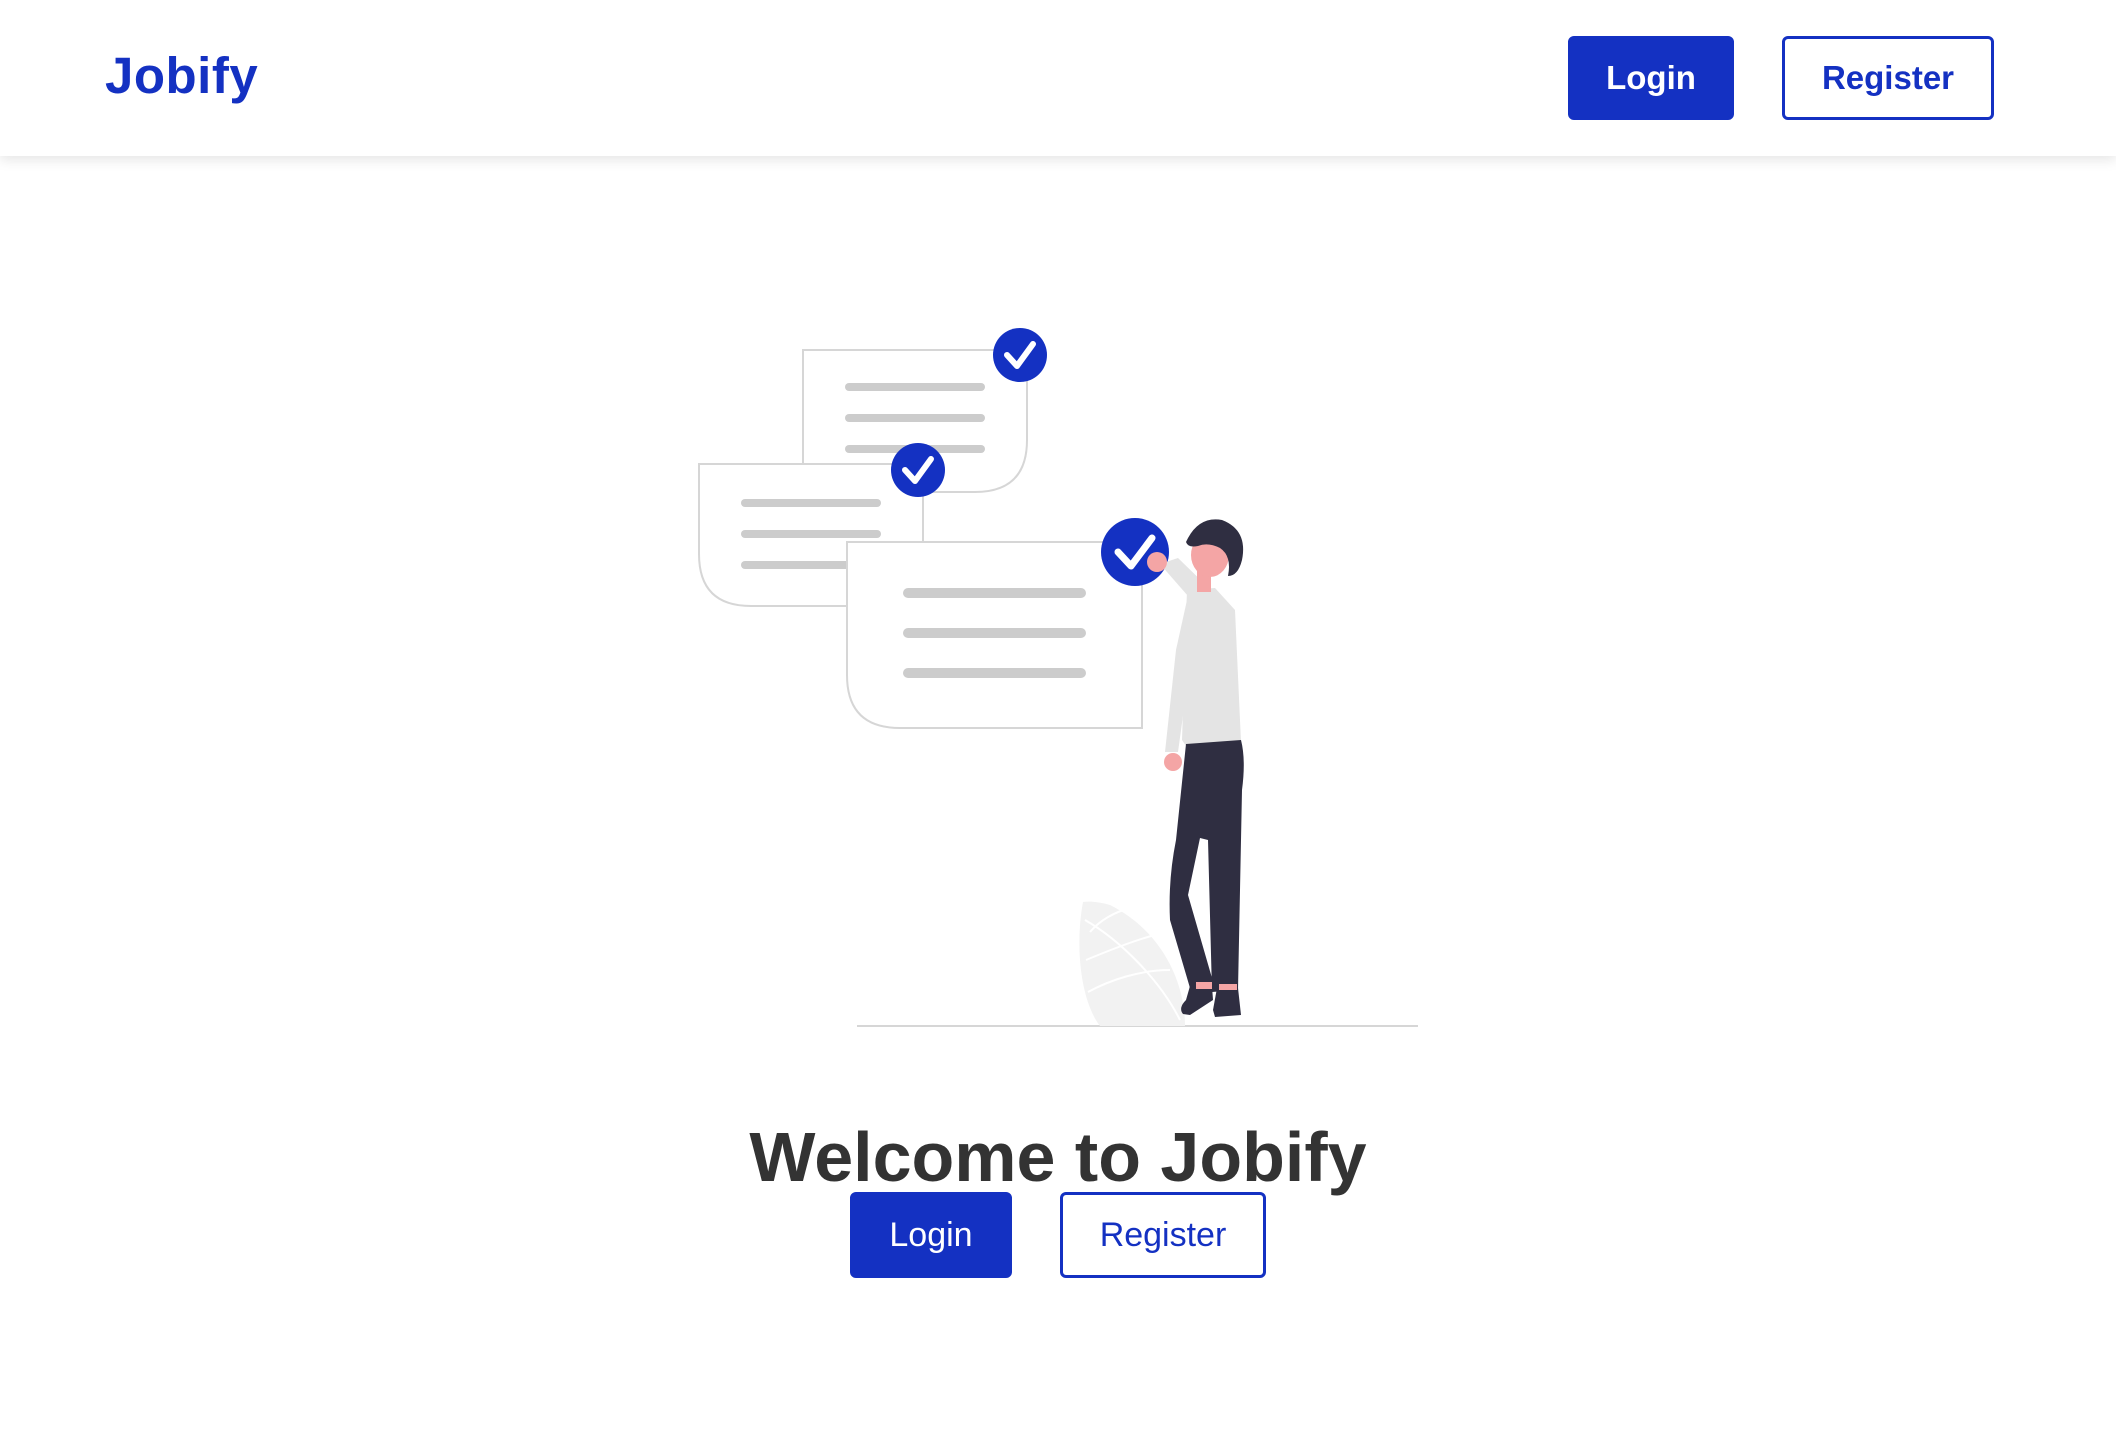  Describe the element at coordinates (918, 470) in the screenshot. I see `check-badge-middle` at that location.